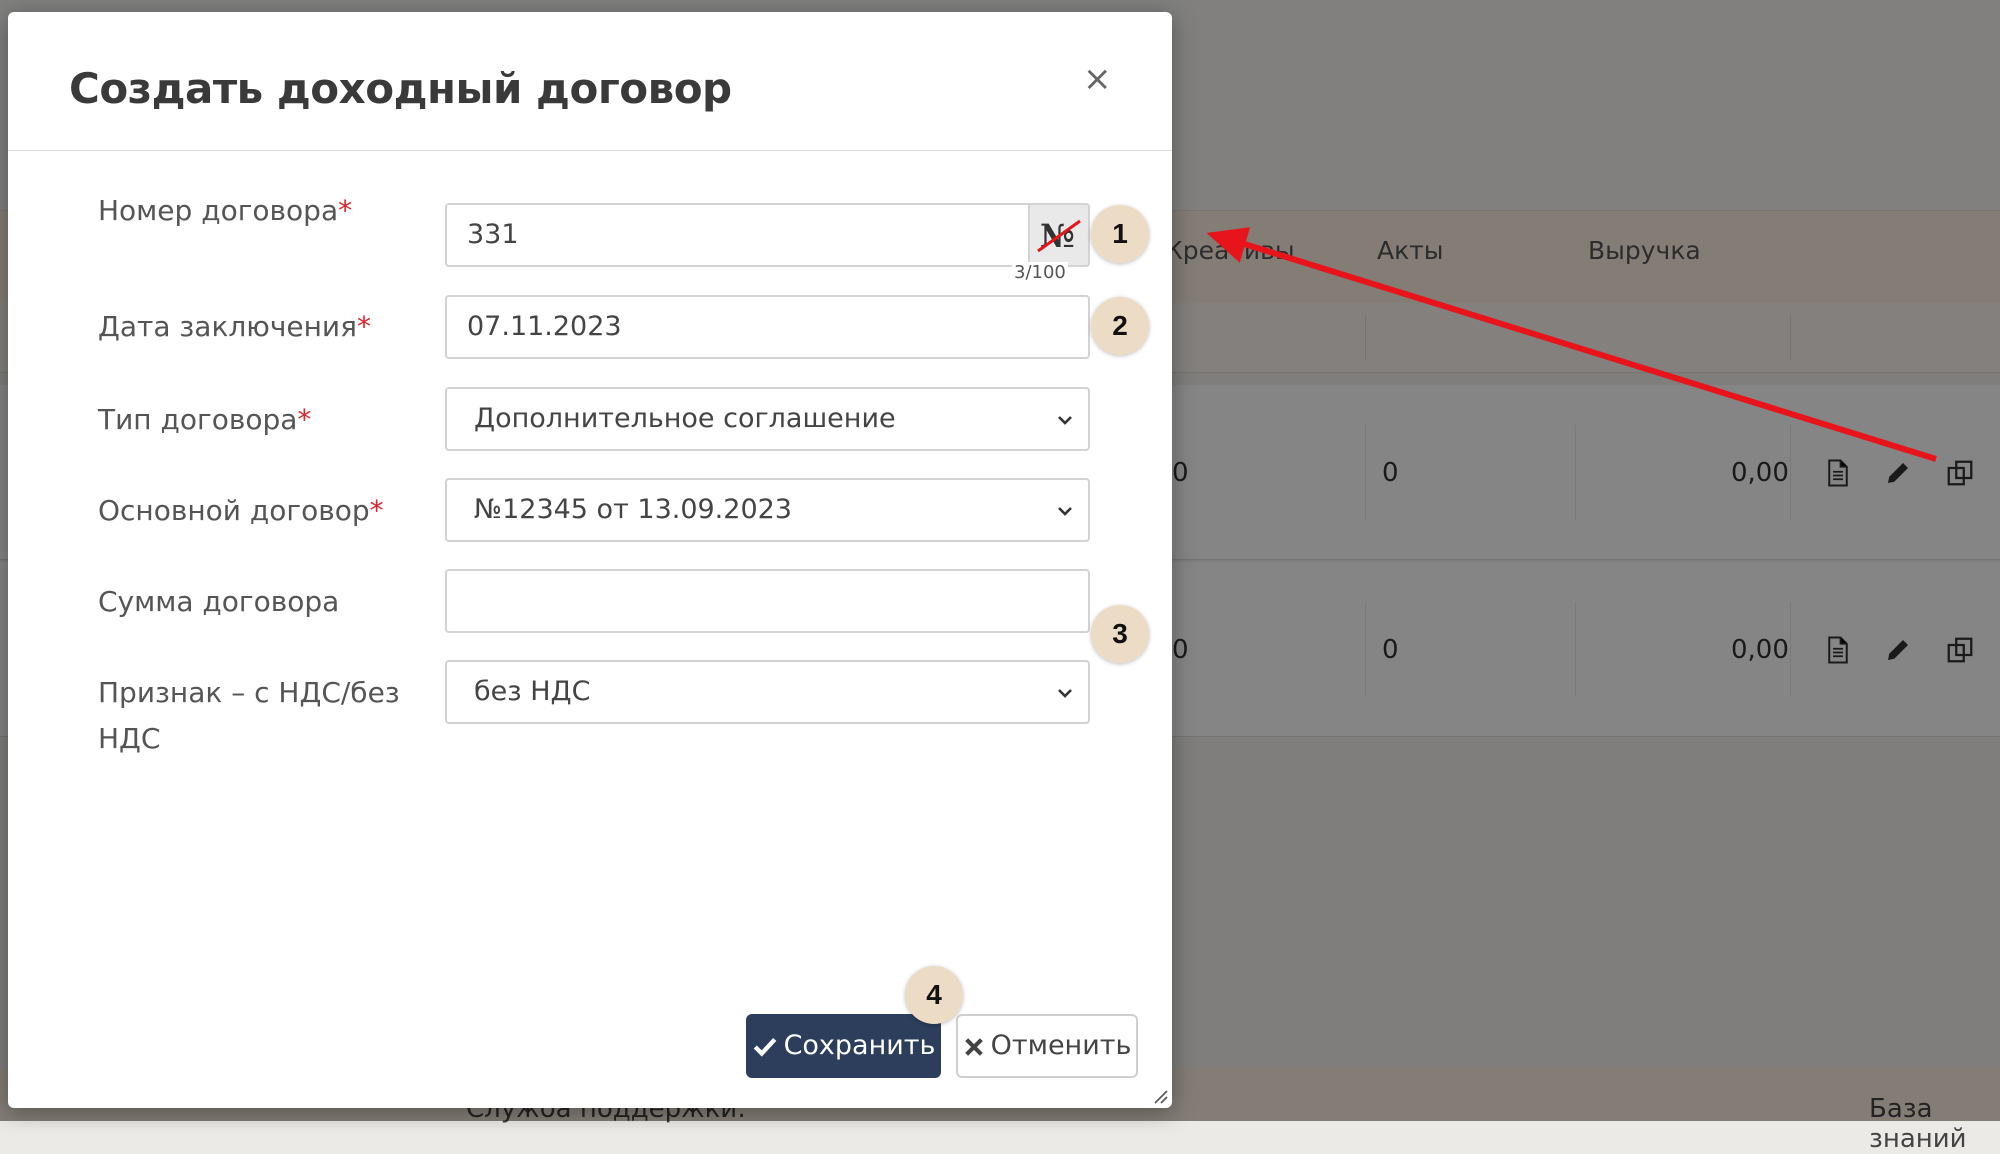  I want to click on main-contract-select: №12345 от 13.09.2023, so click(767, 510).